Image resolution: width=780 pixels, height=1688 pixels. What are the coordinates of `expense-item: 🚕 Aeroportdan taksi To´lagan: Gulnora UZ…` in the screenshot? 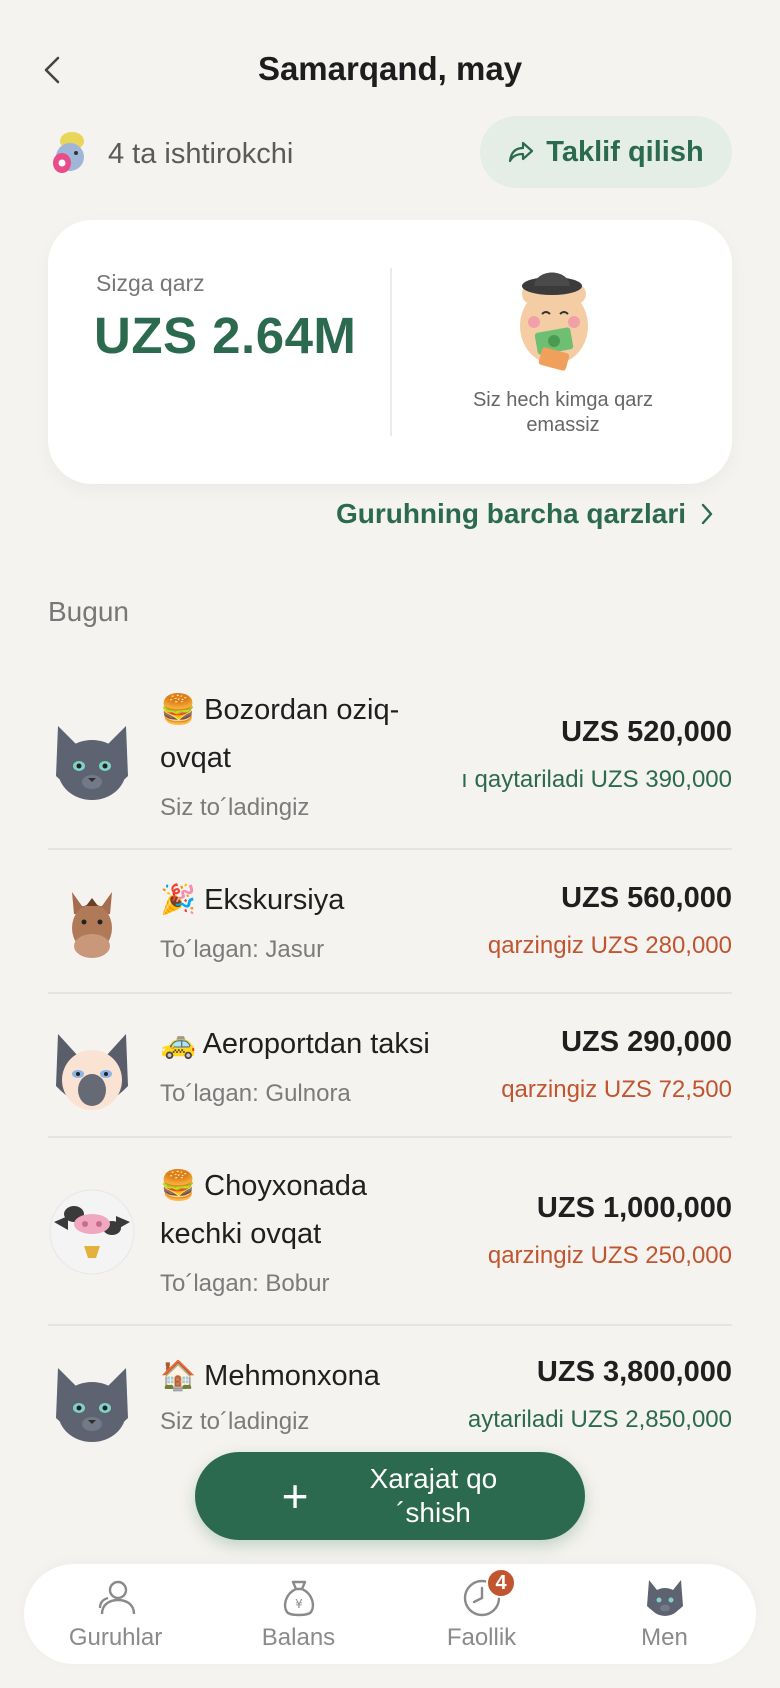 It's located at (390, 1068).